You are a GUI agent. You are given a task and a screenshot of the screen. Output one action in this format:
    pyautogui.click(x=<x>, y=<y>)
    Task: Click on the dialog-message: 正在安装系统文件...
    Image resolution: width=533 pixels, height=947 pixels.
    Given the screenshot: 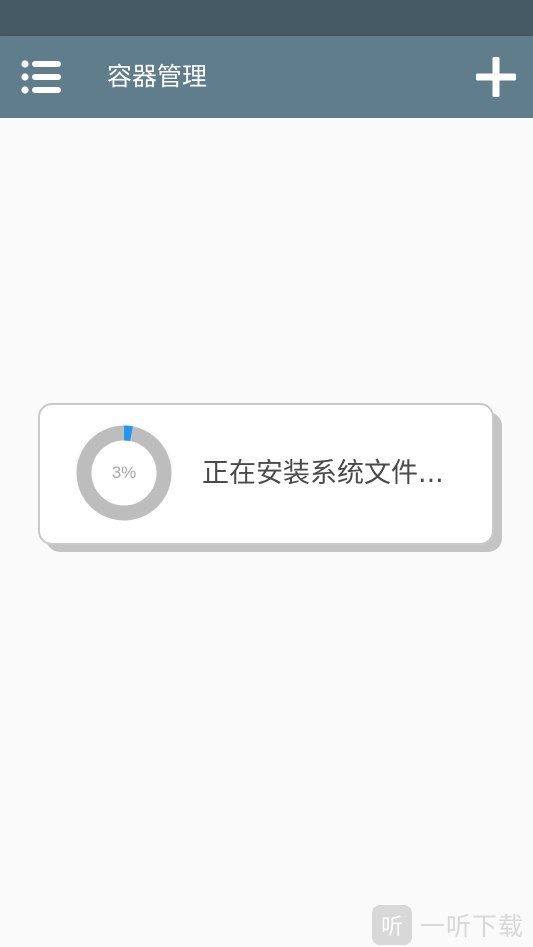 What is the action you would take?
    pyautogui.click(x=323, y=473)
    